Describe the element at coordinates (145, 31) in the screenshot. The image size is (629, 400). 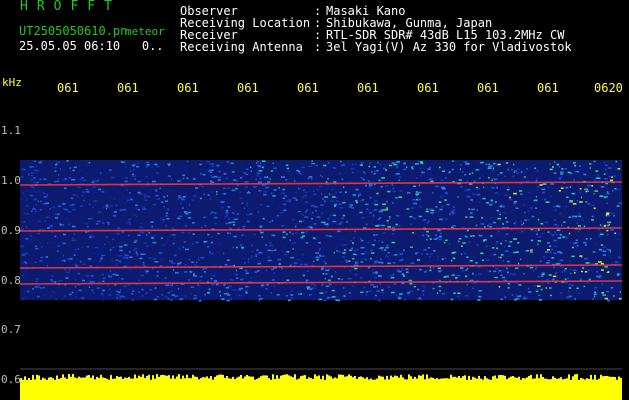
I see `meteor-label: meteor` at that location.